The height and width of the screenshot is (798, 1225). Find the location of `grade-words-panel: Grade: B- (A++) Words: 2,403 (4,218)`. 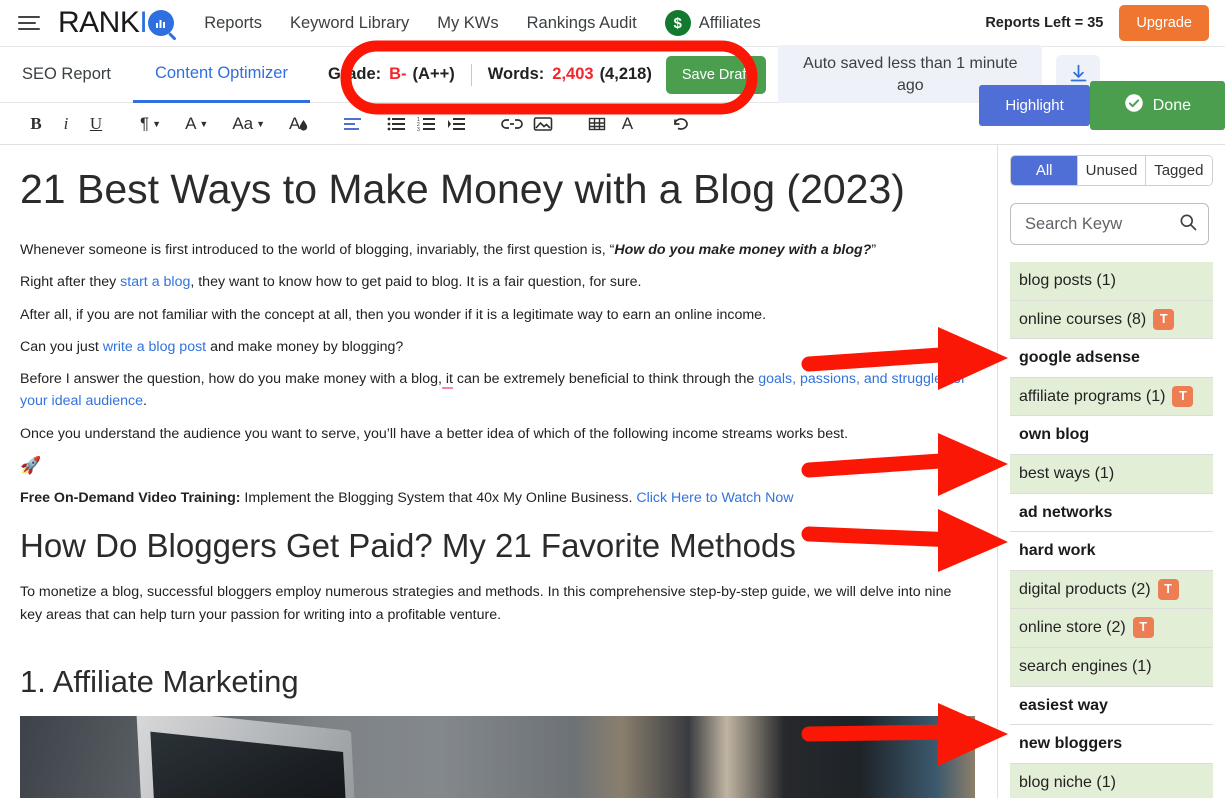

grade-words-panel: Grade: B- (A++) Words: 2,403 (4,218) is located at coordinates (490, 74).